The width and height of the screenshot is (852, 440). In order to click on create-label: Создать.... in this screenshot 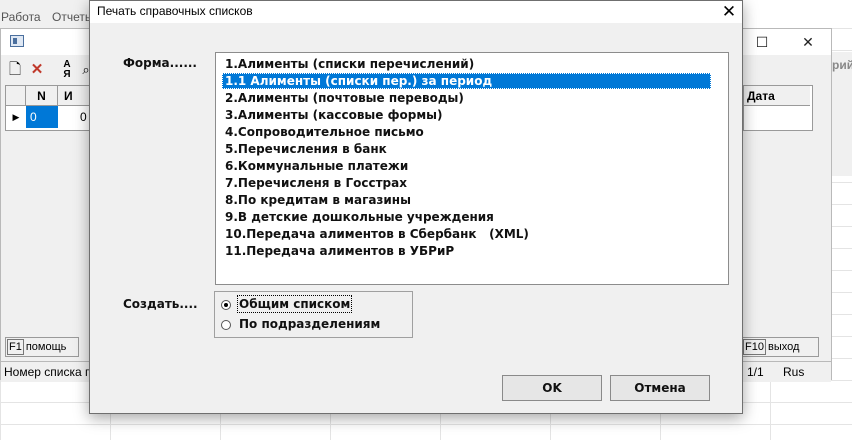, I will do `click(160, 304)`.